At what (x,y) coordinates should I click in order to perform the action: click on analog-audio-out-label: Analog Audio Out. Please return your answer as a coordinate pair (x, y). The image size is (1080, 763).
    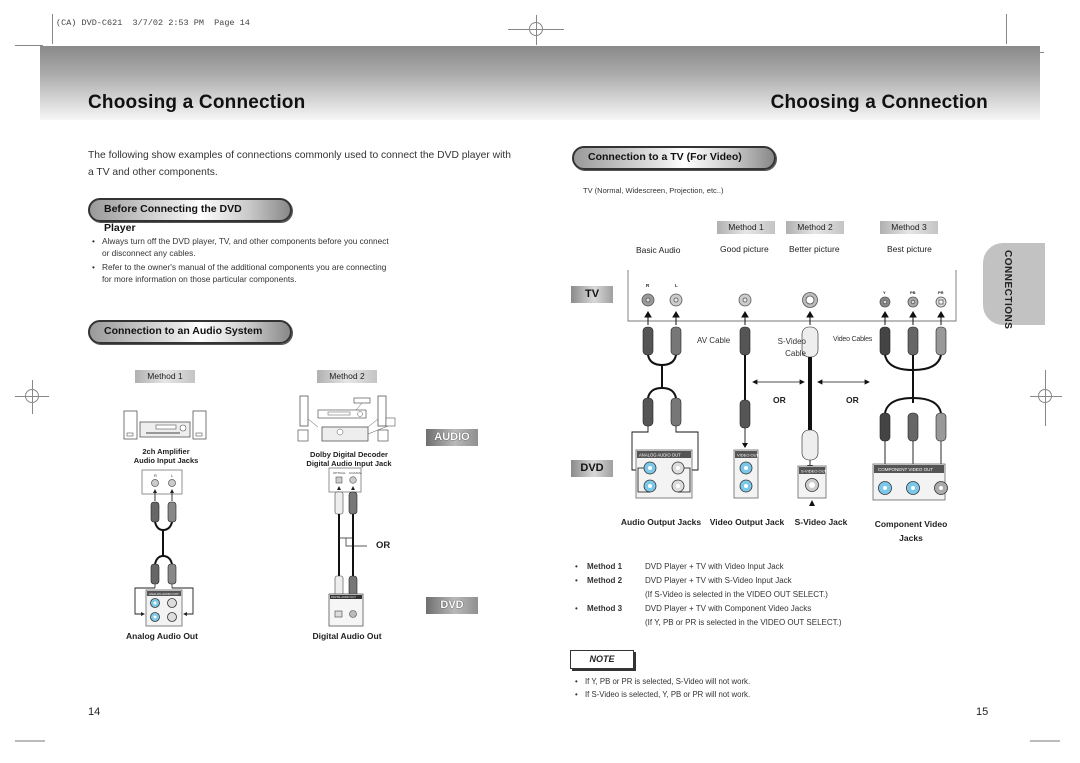
    Looking at the image, I should click on (162, 636).